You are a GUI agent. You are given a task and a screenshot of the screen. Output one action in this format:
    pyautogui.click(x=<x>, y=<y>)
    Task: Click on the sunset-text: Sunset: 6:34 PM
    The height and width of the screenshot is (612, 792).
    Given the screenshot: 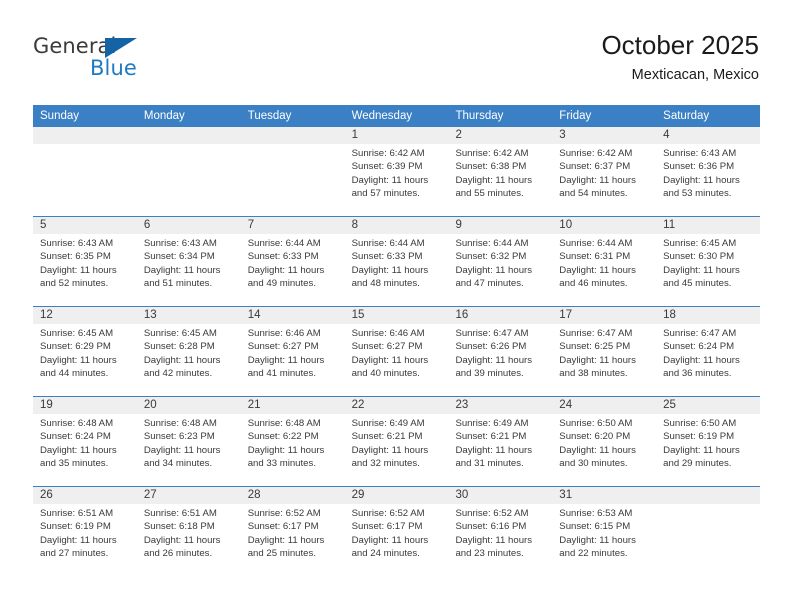 What is the action you would take?
    pyautogui.click(x=179, y=257)
    